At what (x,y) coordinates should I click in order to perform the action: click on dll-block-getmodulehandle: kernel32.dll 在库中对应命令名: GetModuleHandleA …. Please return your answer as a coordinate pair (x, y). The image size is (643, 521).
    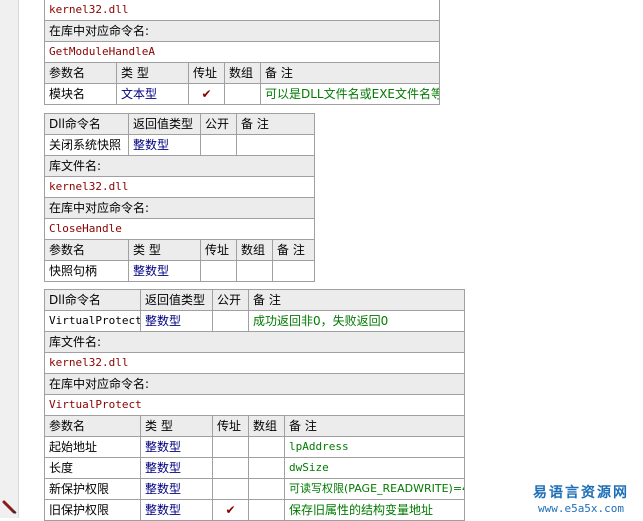
    Looking at the image, I should click on (242, 52).